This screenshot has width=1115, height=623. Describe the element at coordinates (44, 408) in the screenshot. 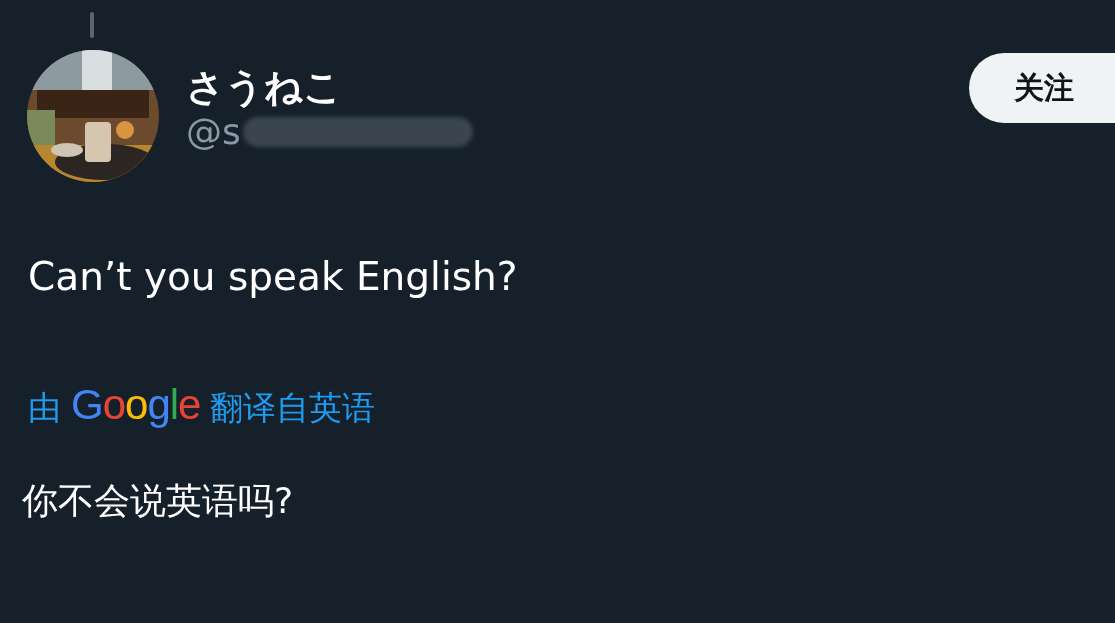

I see `translation-label: 由` at that location.